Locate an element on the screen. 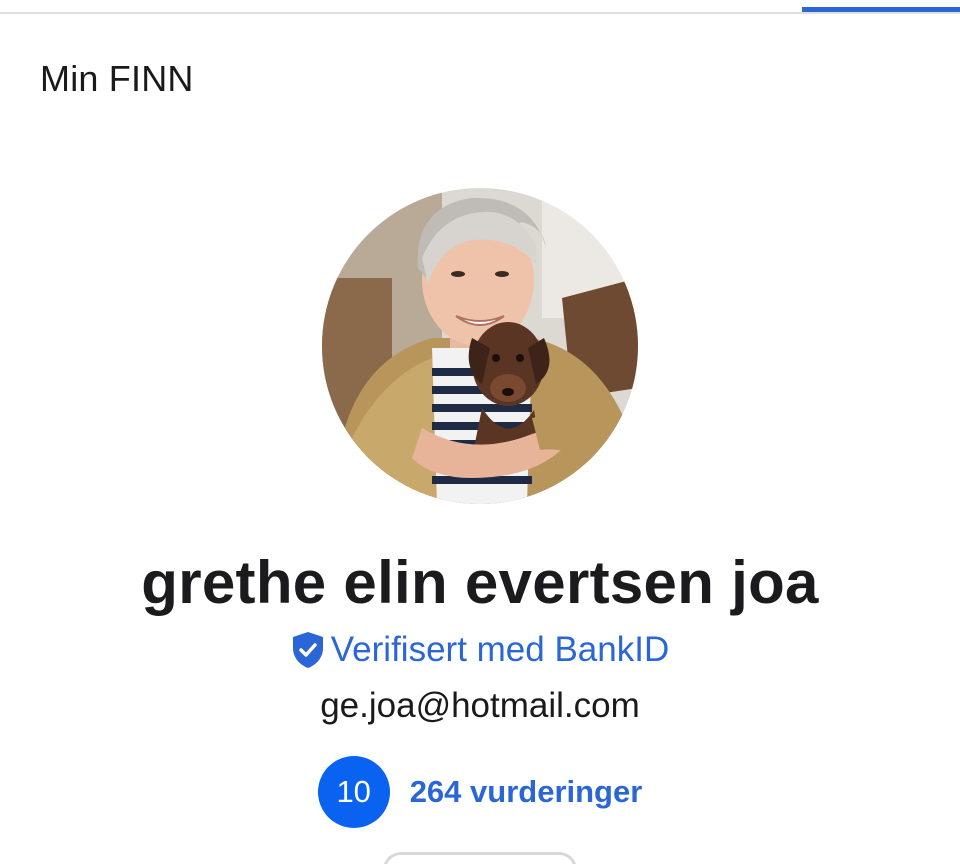 The width and height of the screenshot is (960, 864). user-email: ge.joa@hotmail.com is located at coordinates (480, 705).